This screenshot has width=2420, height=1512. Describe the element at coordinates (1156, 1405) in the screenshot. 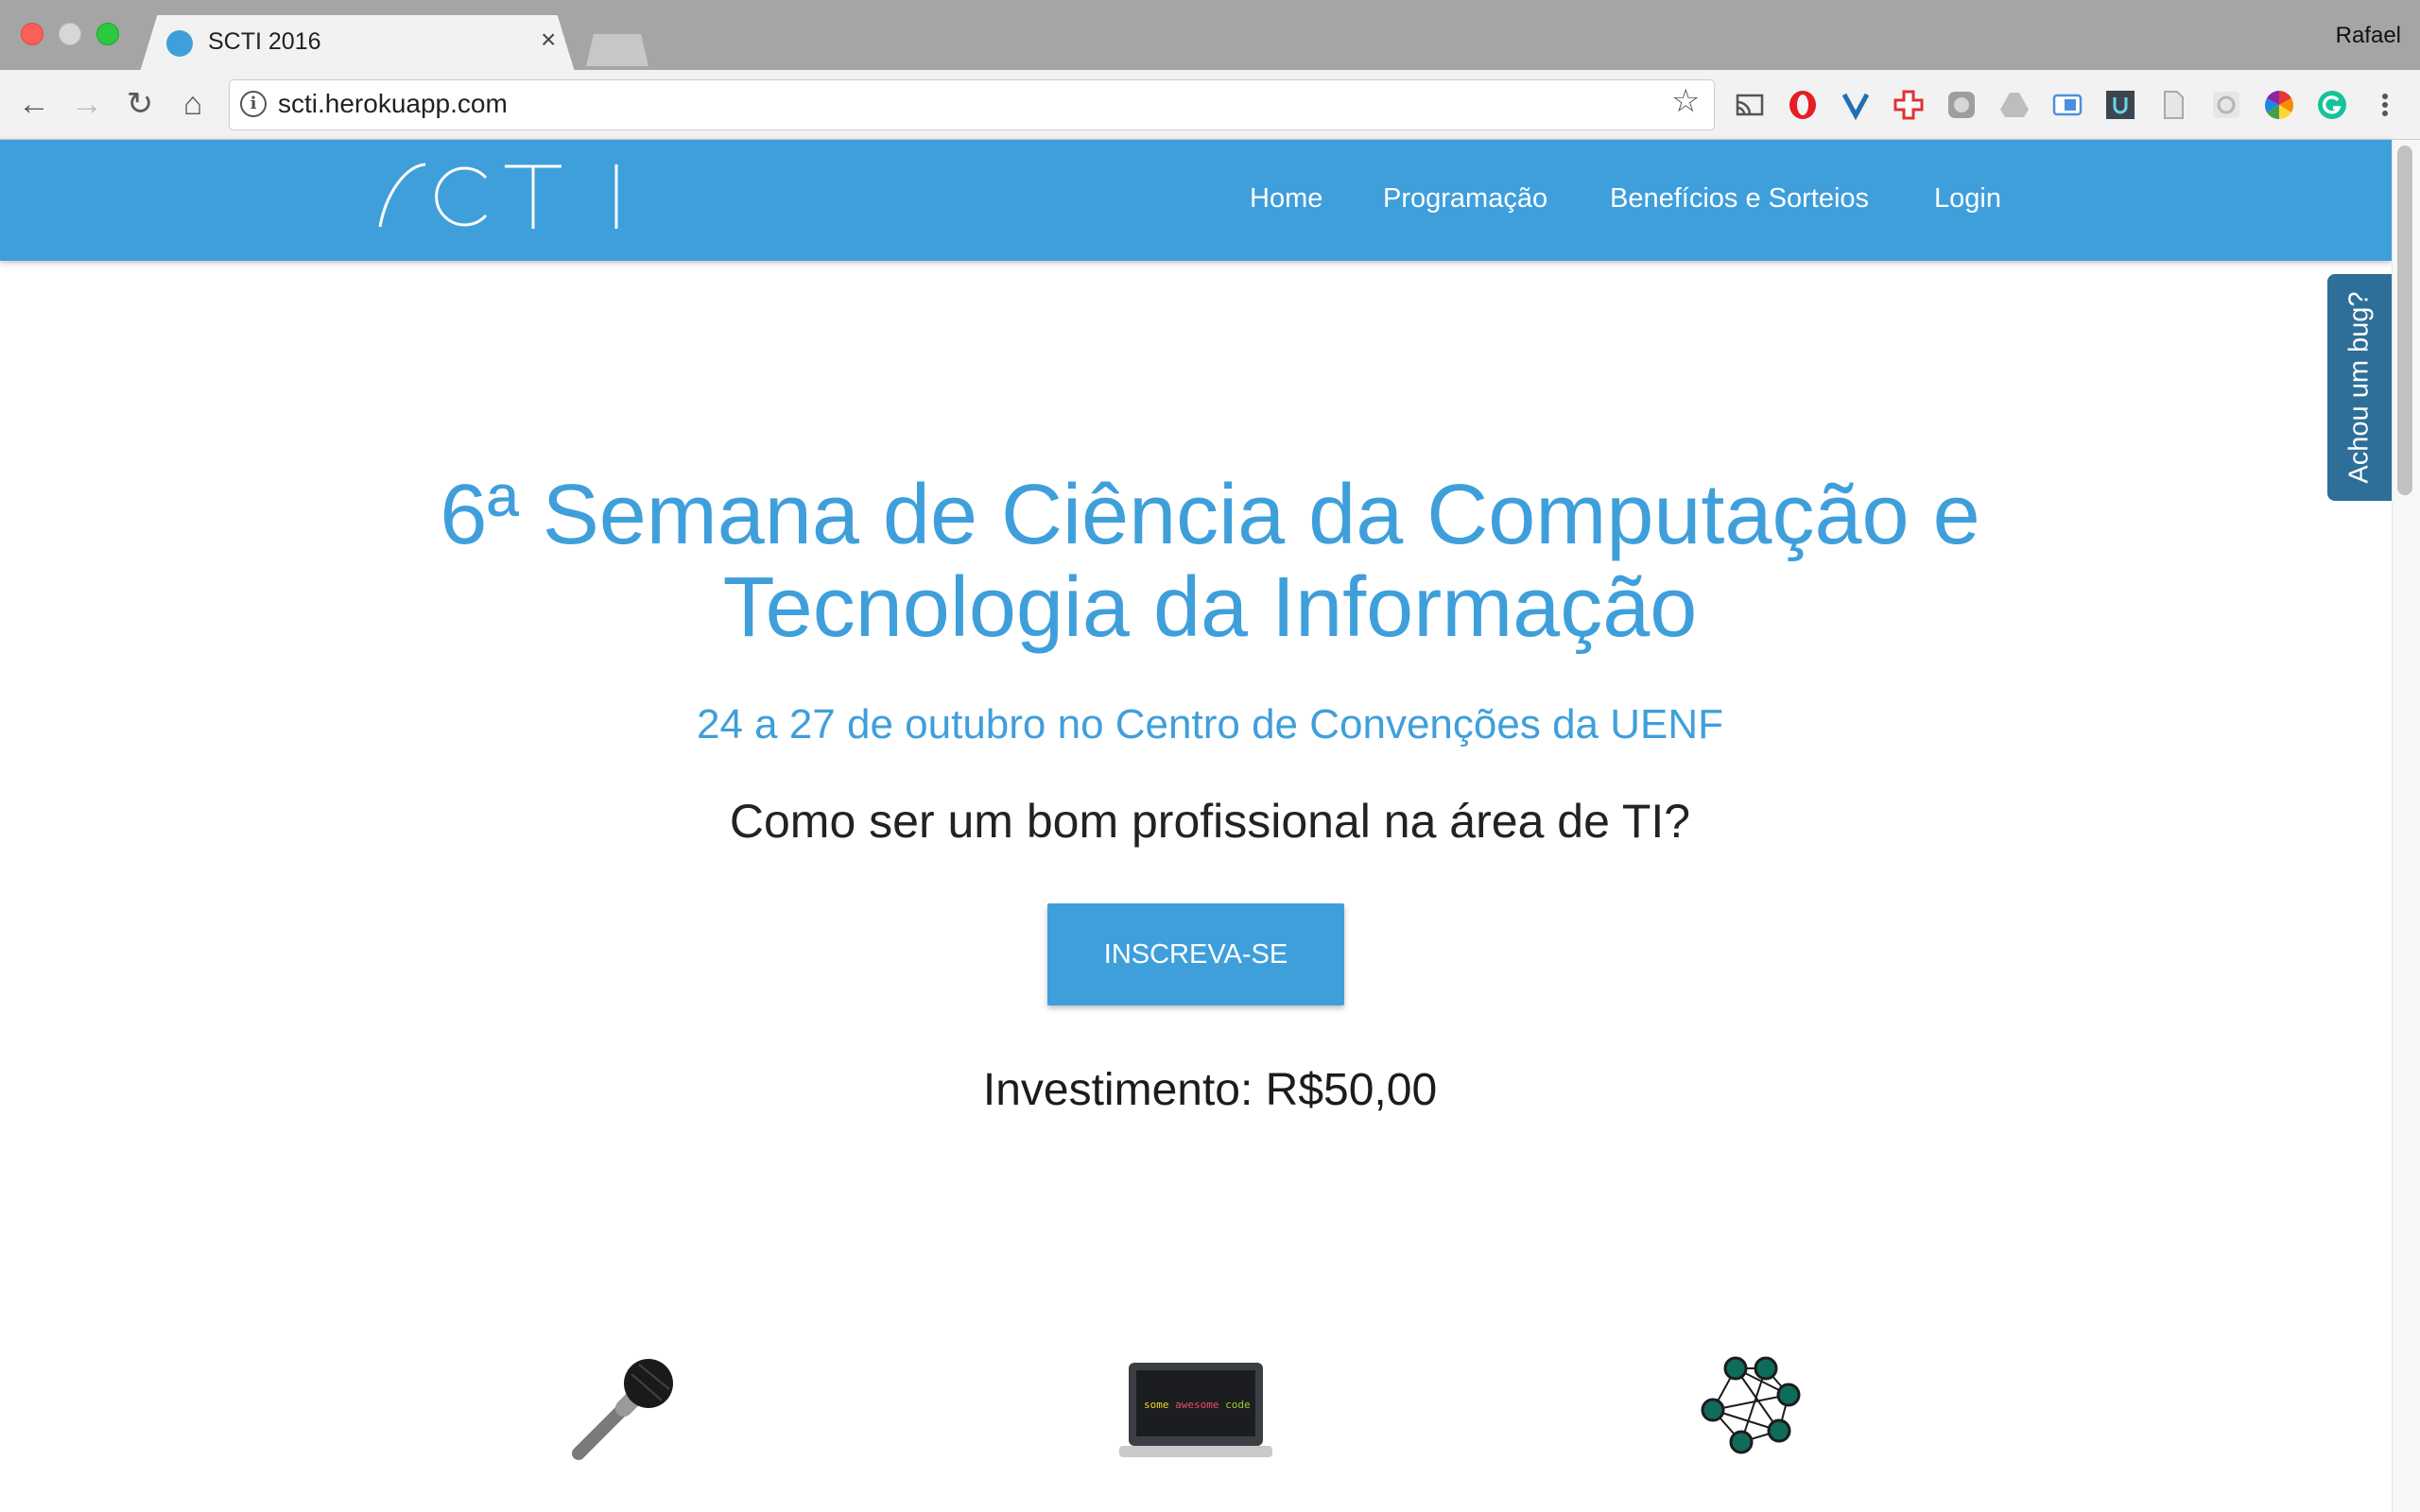

I see `laptop-code-word-1: some` at that location.